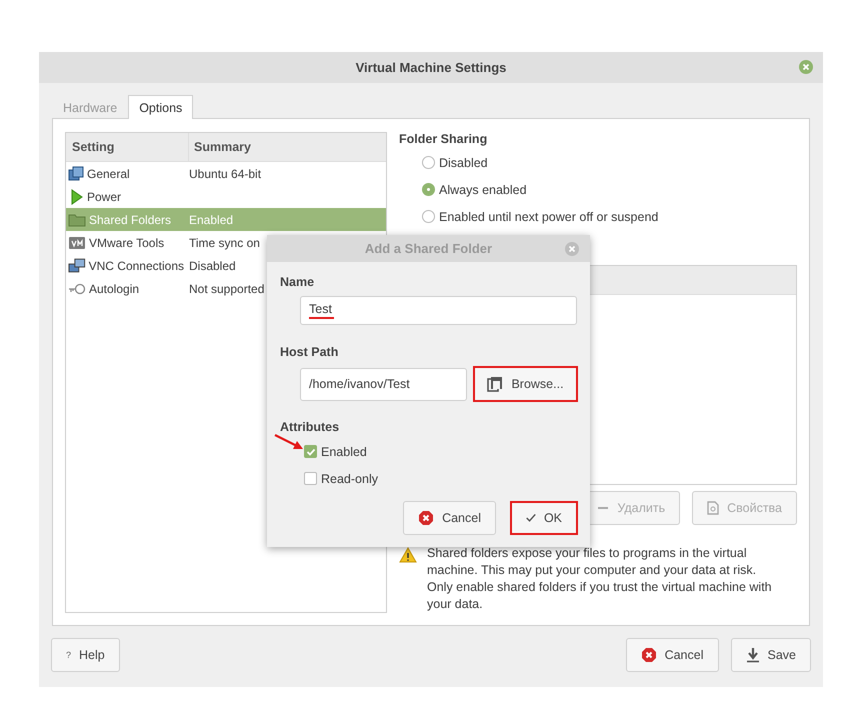 The width and height of the screenshot is (862, 727). What do you see at coordinates (548, 217) in the screenshot?
I see `radio-label: Enabled until next power off or suspend` at bounding box center [548, 217].